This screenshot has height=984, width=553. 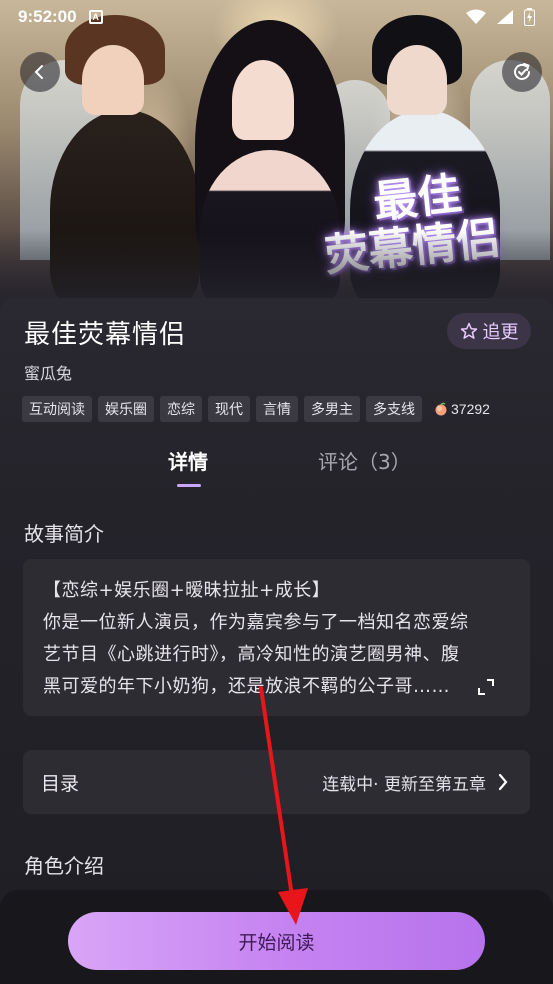 What do you see at coordinates (181, 409) in the screenshot?
I see `tag: 恋综` at bounding box center [181, 409].